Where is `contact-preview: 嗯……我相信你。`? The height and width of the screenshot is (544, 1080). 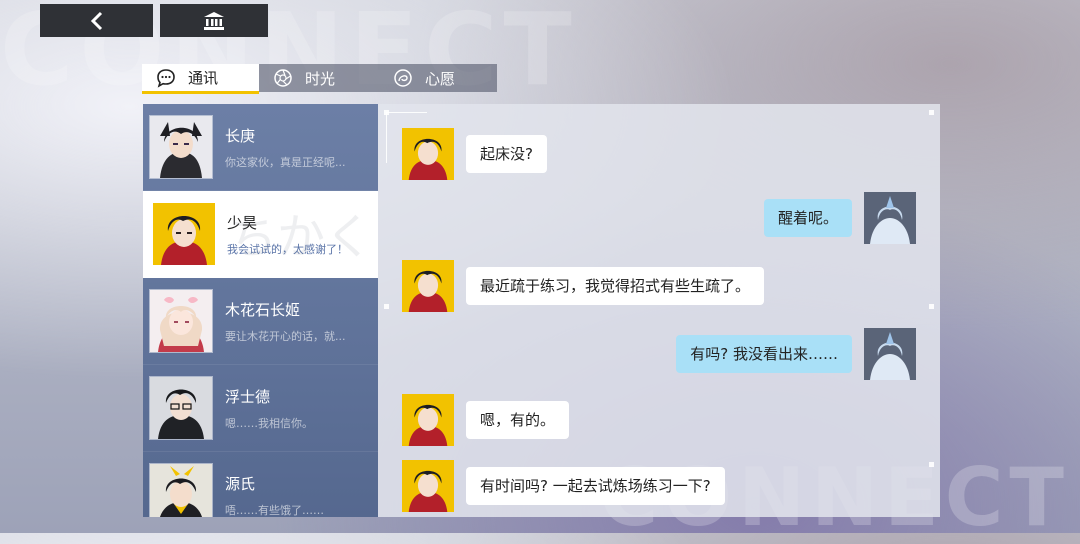 contact-preview: 嗯……我相信你。 is located at coordinates (269, 423).